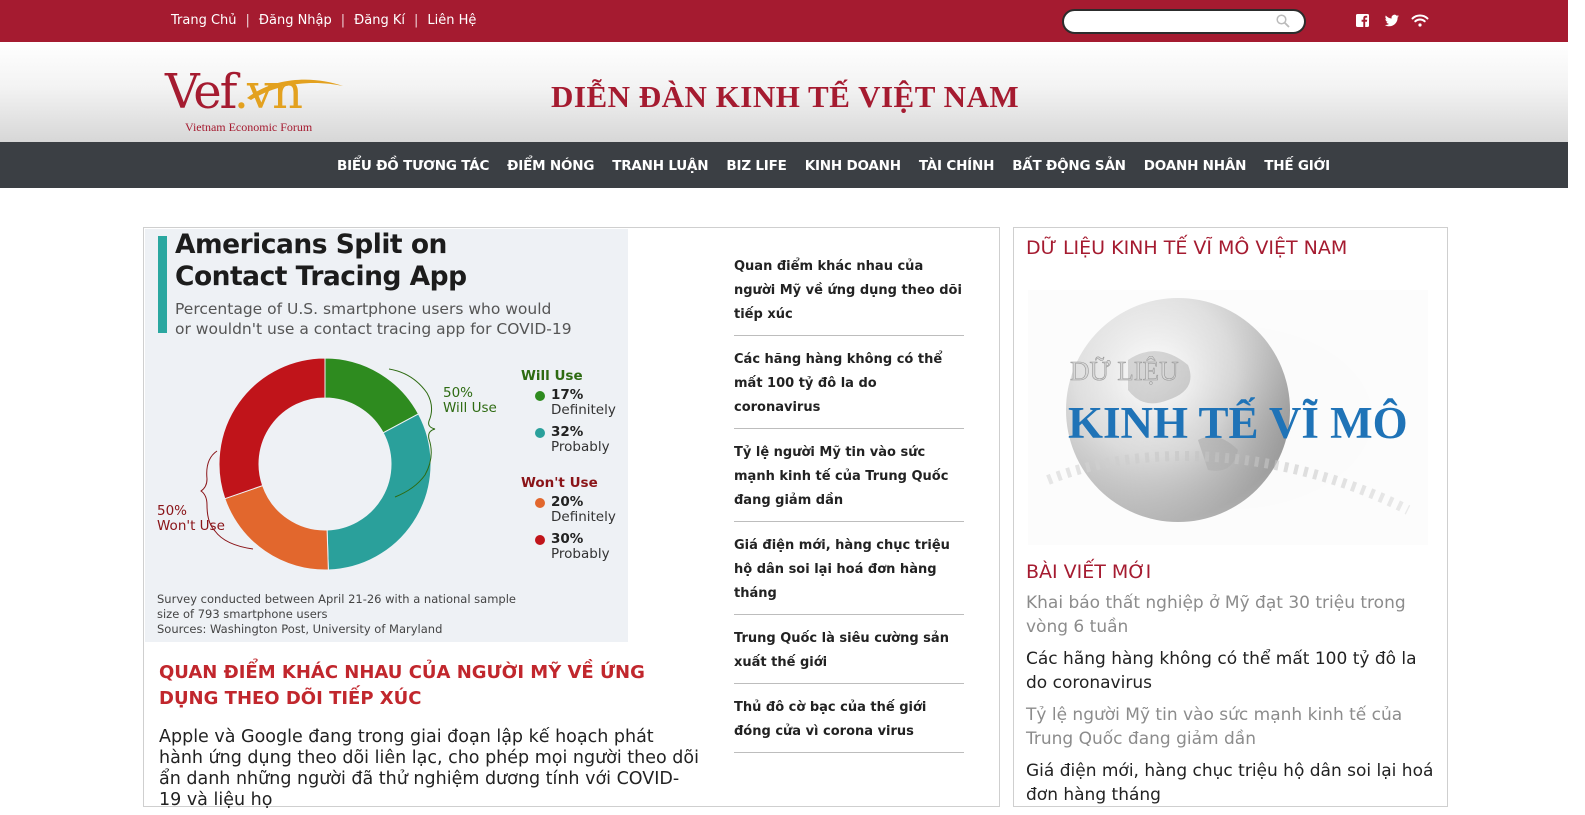 The height and width of the screenshot is (815, 1585). What do you see at coordinates (272, 428) in the screenshot?
I see `donut-slice-wont-probably` at bounding box center [272, 428].